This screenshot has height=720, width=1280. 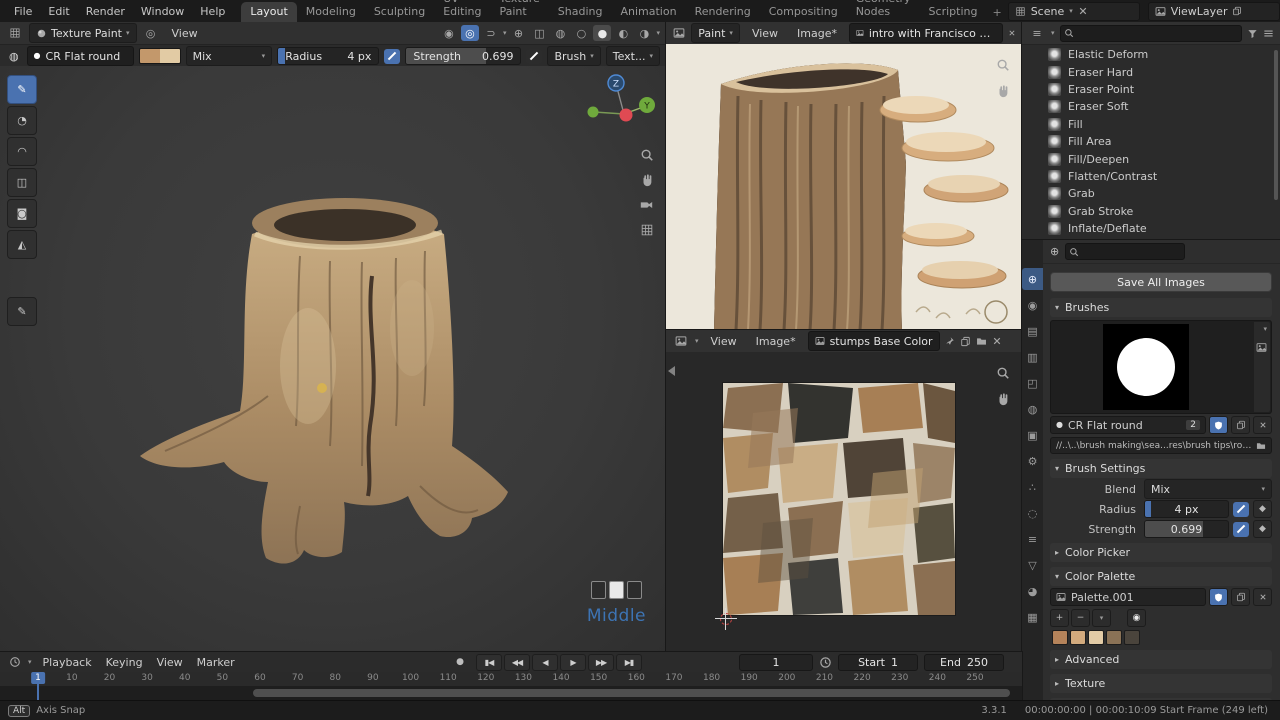 What do you see at coordinates (151, 33) in the screenshot?
I see `paint-mask-icon: ◎` at bounding box center [151, 33].